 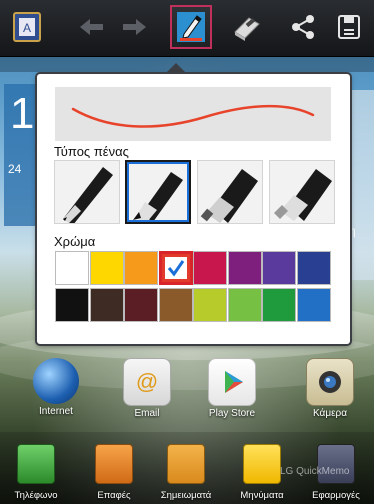 I want to click on stroke-preview-line, so click(x=193, y=116).